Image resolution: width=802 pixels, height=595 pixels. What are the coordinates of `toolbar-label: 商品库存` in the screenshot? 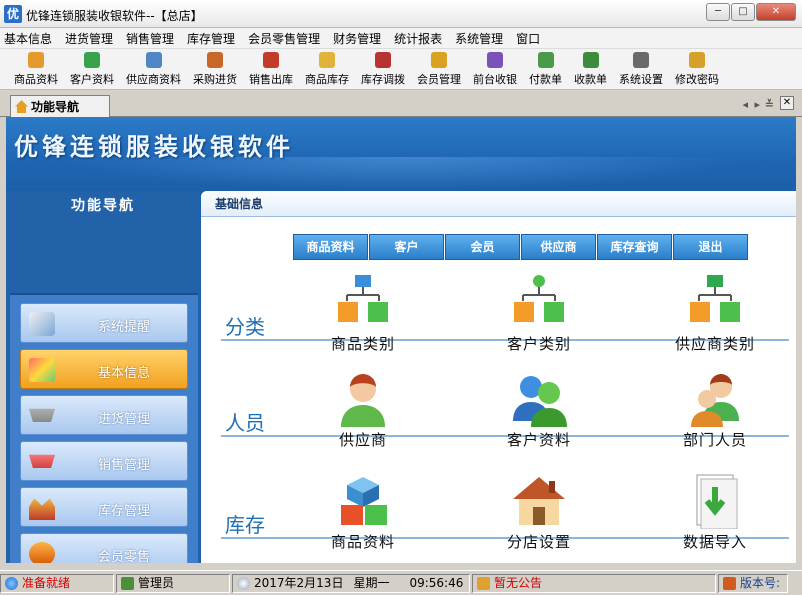 It's located at (327, 79).